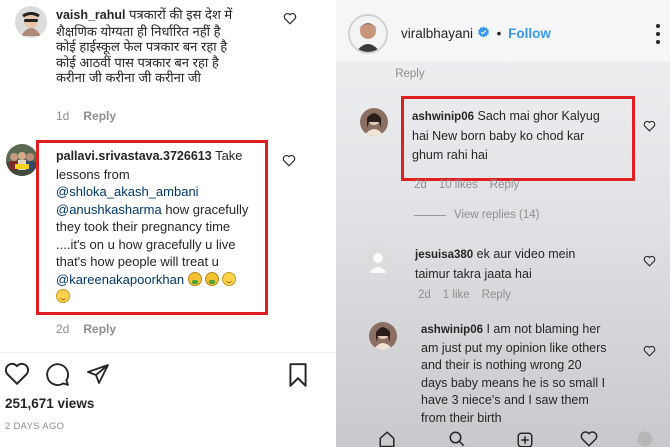  I want to click on comment-bubble-icon, so click(57, 374).